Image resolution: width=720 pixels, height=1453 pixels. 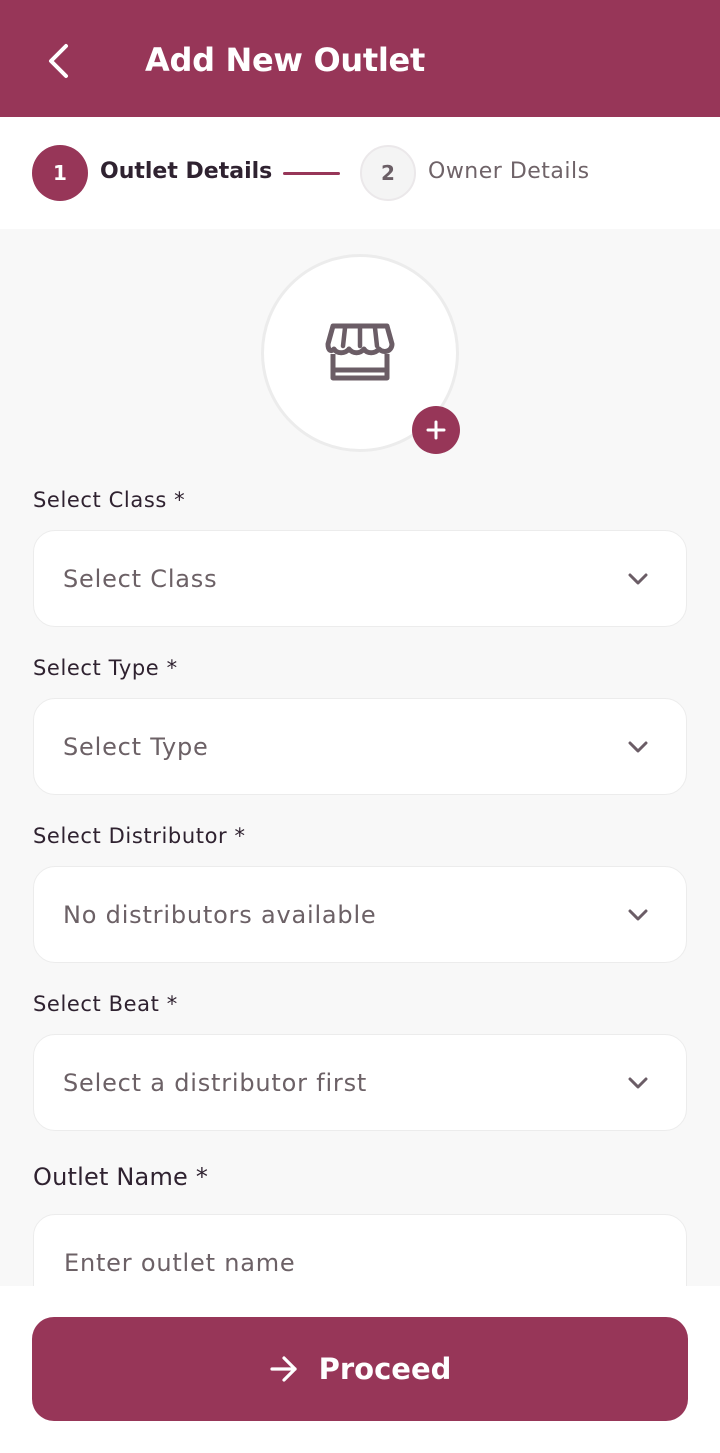 I want to click on footer-bar: Proceed, so click(x=360, y=1369).